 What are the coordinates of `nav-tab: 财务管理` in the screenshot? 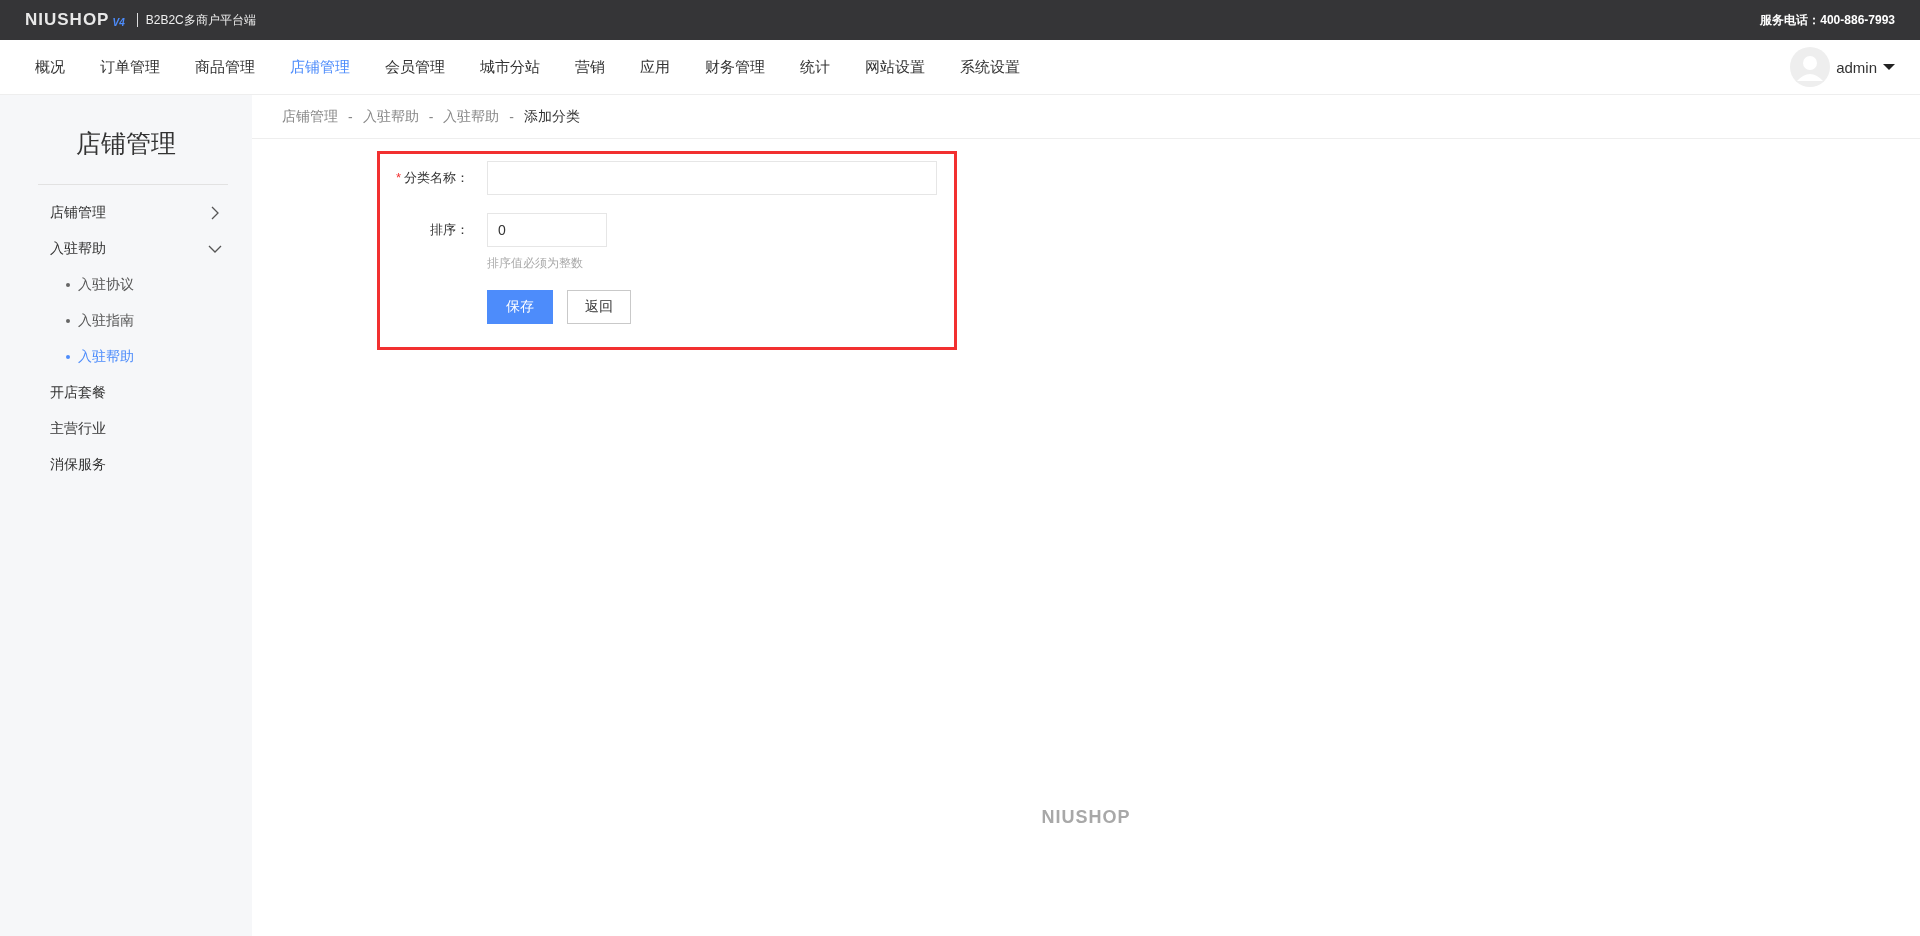 It's located at (734, 67).